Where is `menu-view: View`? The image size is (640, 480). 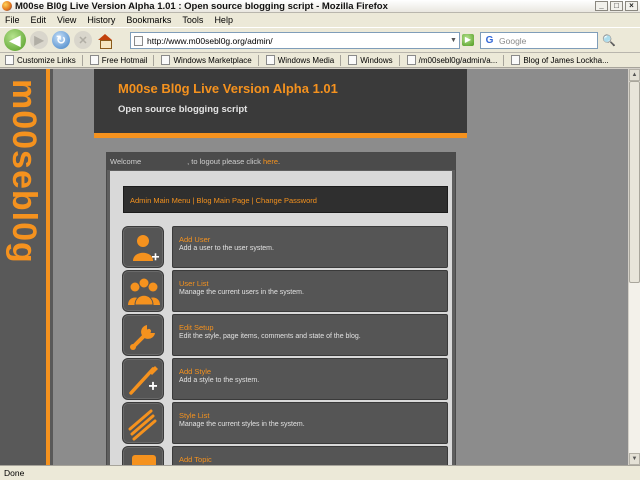
menu-view: View is located at coordinates (66, 20).